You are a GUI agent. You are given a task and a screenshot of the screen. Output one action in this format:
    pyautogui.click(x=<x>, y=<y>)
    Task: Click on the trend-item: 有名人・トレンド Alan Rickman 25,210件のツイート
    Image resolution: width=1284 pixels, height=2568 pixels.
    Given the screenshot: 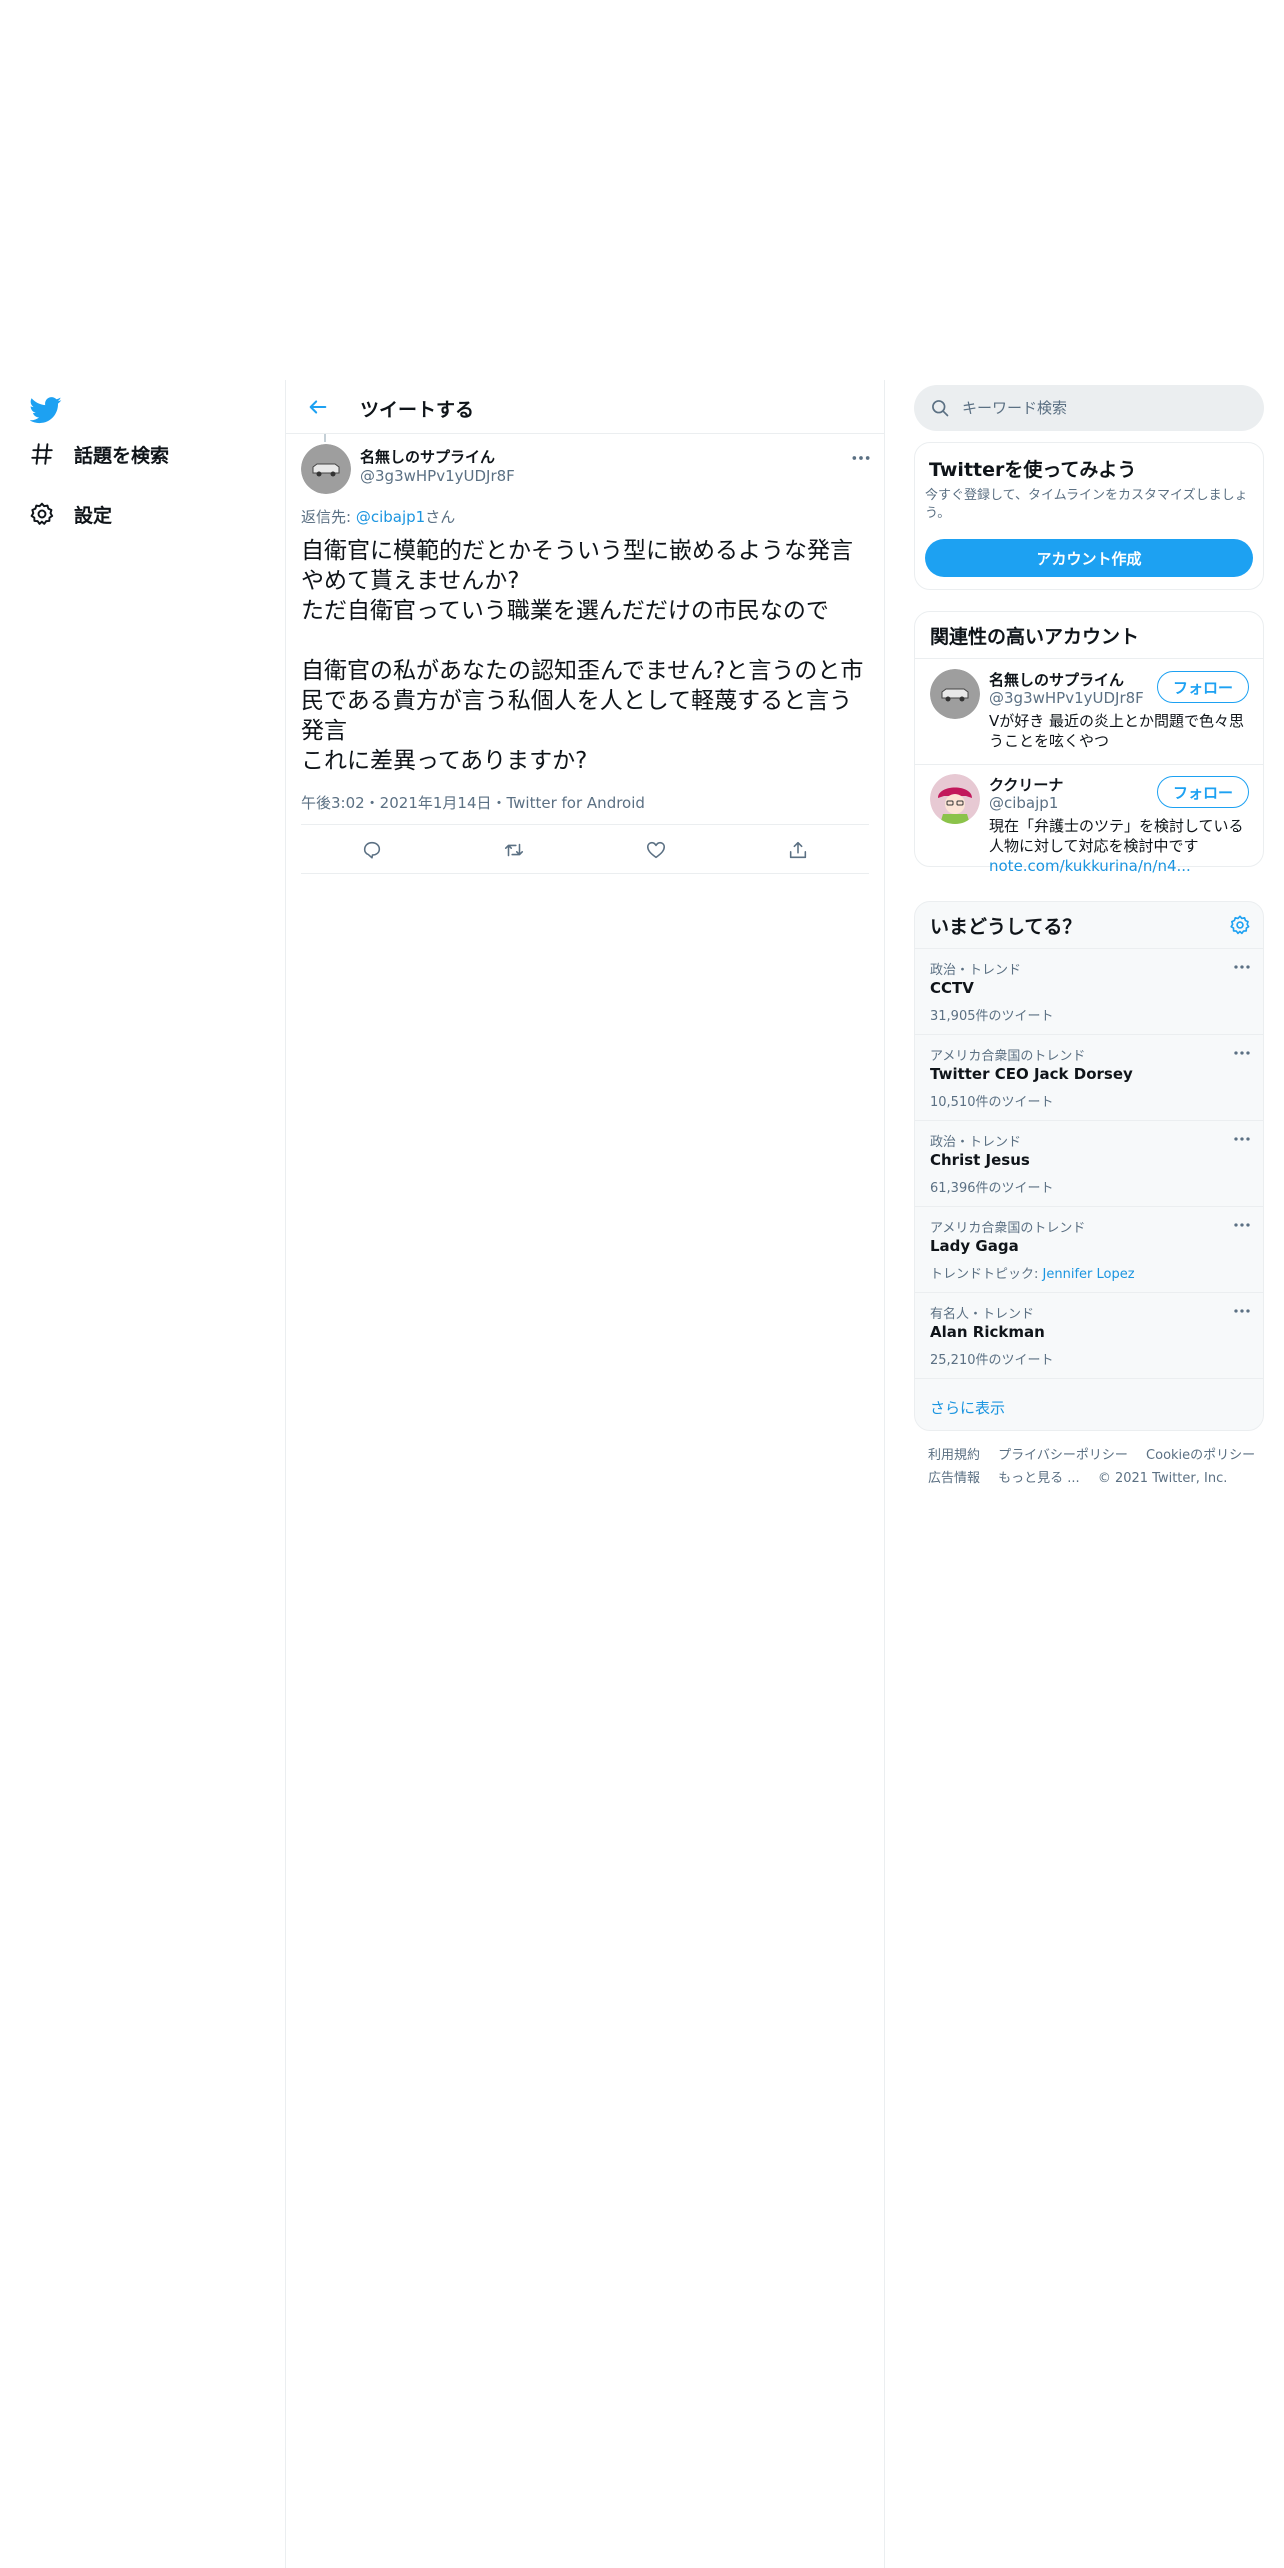 What is the action you would take?
    pyautogui.click(x=1089, y=1335)
    